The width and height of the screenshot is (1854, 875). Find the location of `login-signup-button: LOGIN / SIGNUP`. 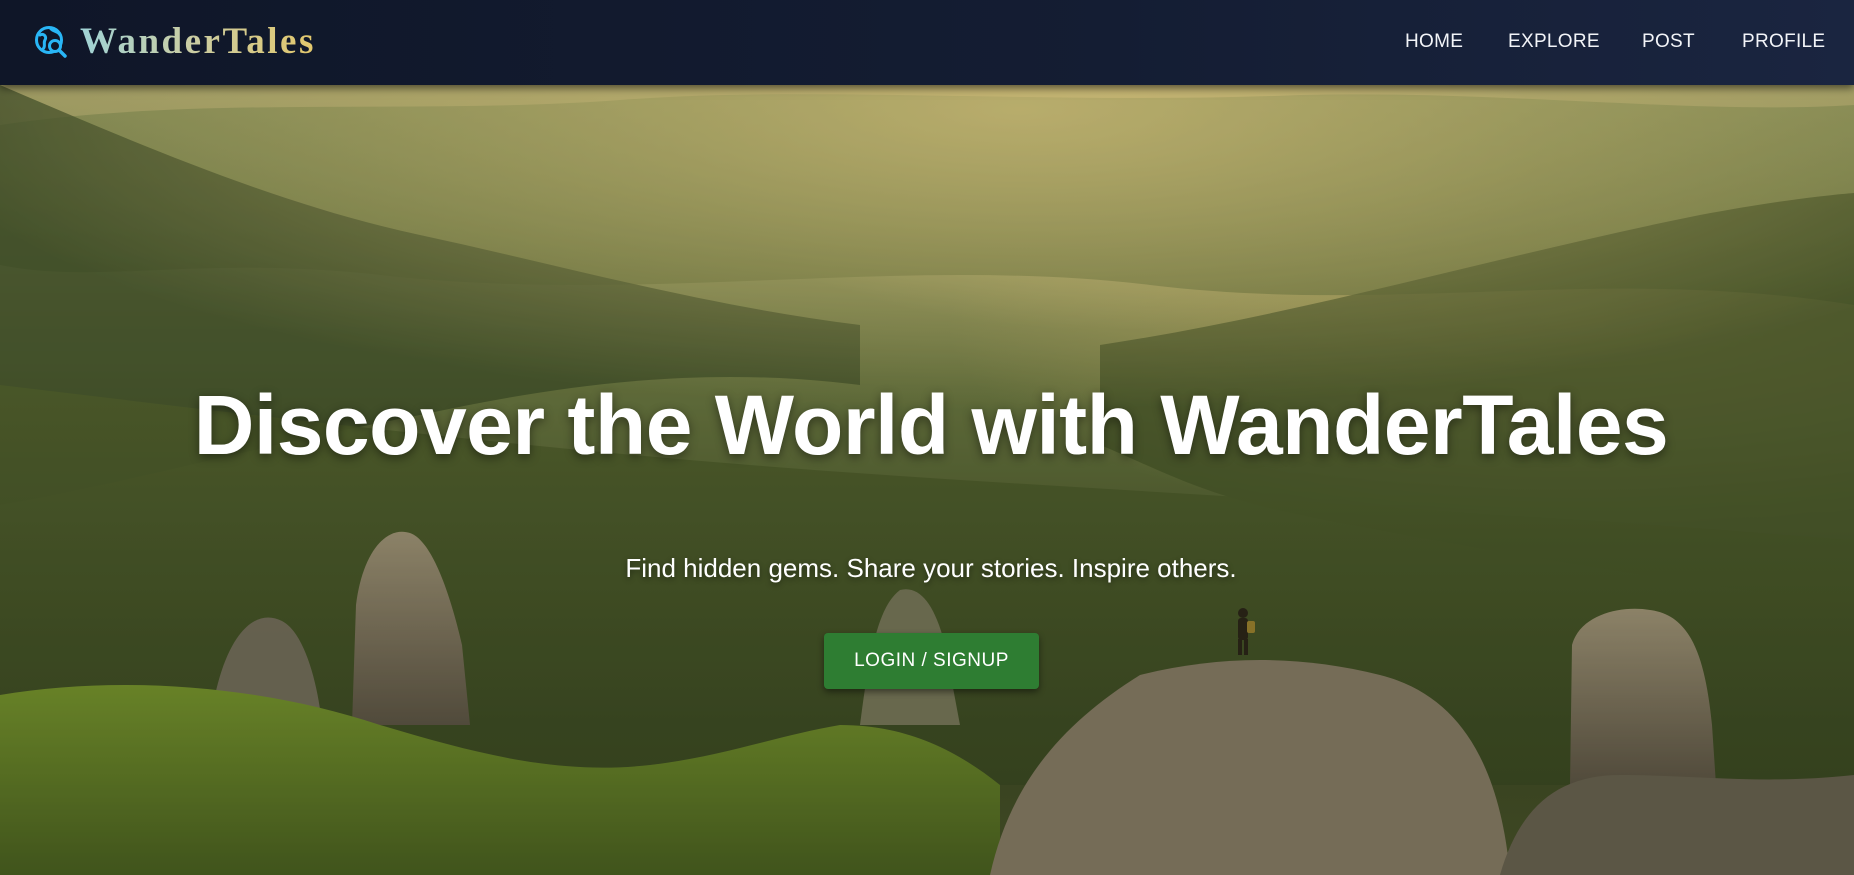

login-signup-button: LOGIN / SIGNUP is located at coordinates (931, 661).